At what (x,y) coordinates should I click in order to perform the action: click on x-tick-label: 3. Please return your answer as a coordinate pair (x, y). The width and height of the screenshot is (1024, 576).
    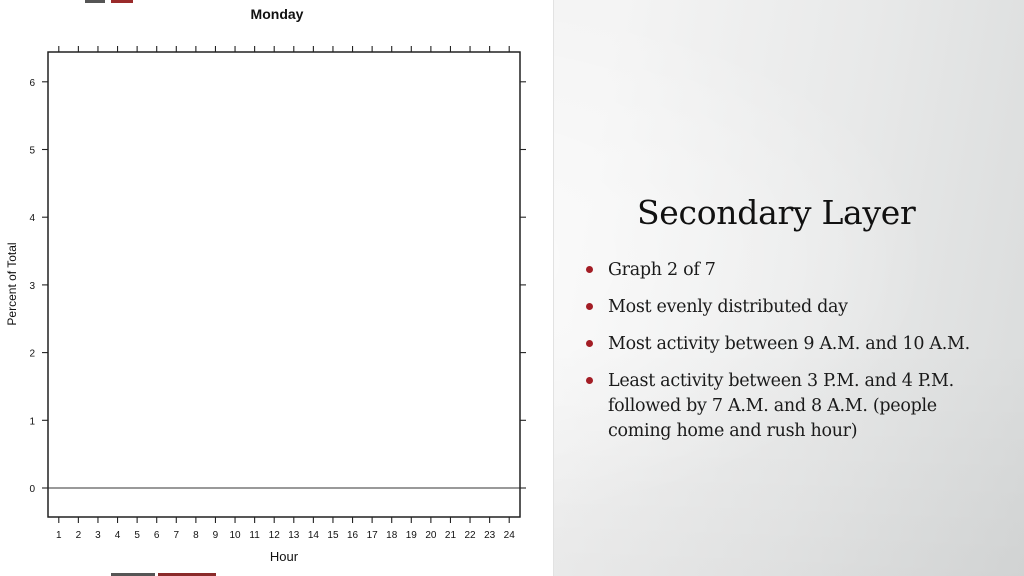
    Looking at the image, I should click on (98, 535).